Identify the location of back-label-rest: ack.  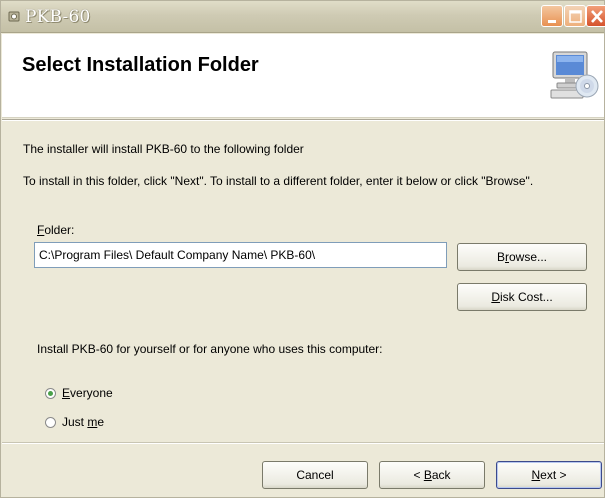
(441, 475).